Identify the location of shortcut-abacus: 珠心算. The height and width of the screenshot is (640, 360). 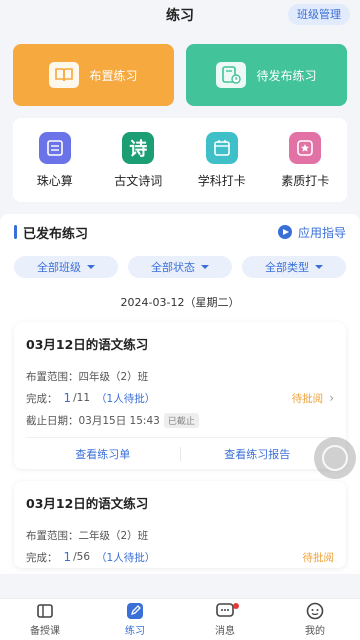
(55, 160).